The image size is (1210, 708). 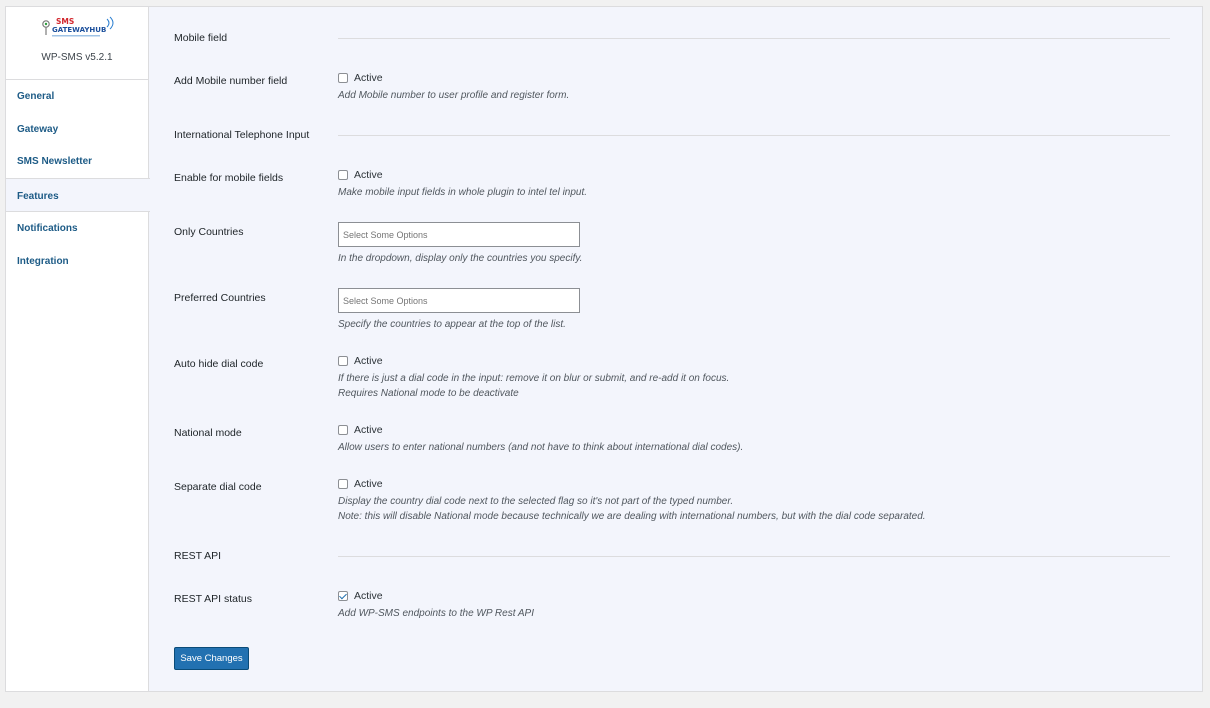 I want to click on svg-text: SMS, so click(x=65, y=21).